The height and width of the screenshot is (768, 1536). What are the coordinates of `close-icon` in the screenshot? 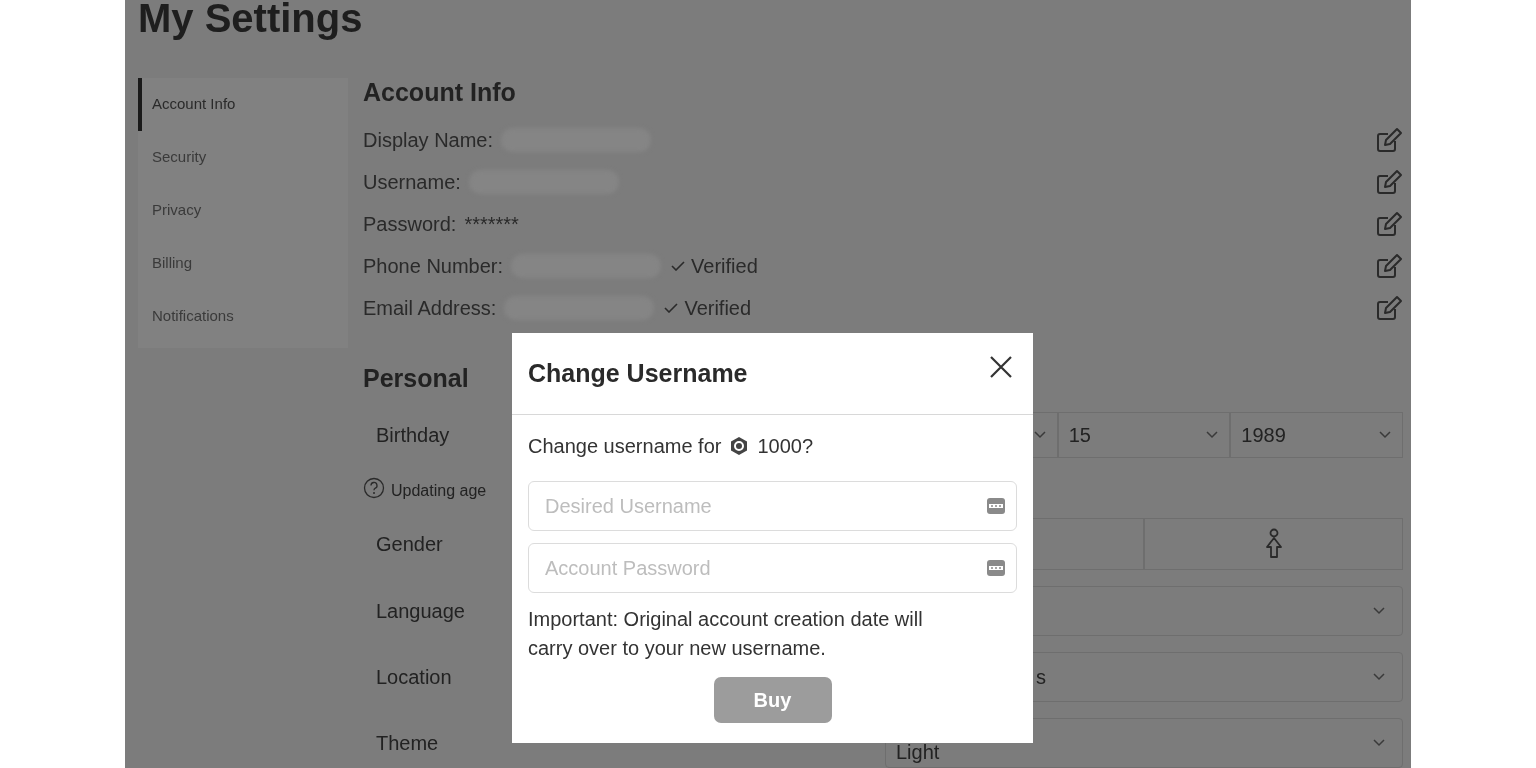 It's located at (1001, 366).